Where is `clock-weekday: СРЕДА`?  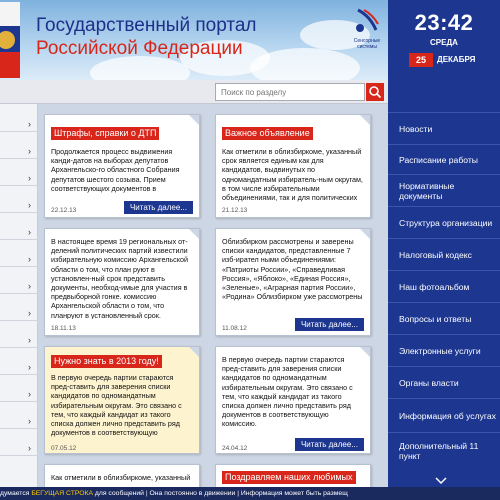
clock-weekday: СРЕДА is located at coordinates (444, 42).